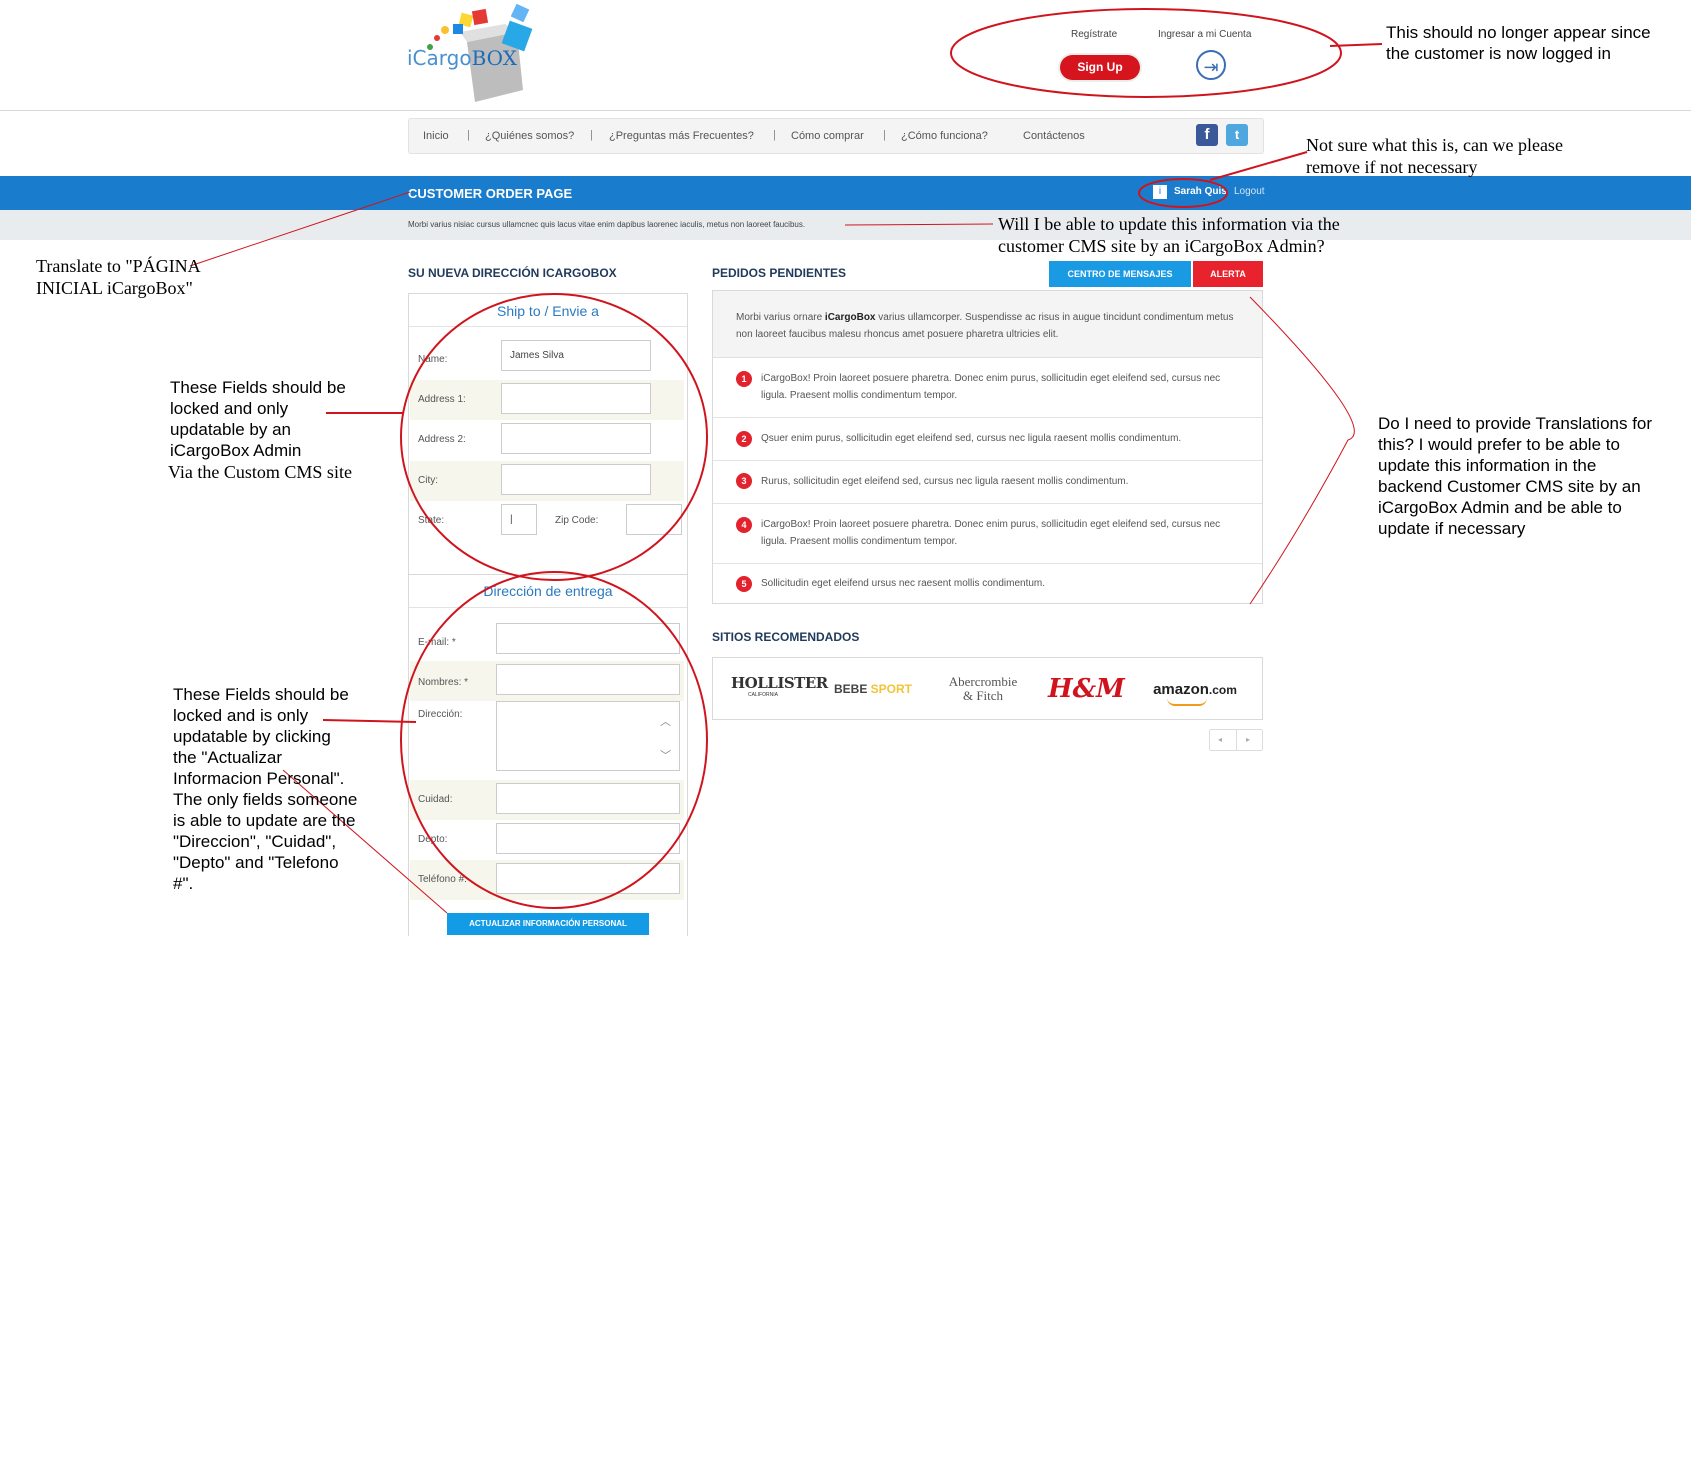 This screenshot has width=1691, height=1478. Describe the element at coordinates (548, 924) in the screenshot. I see `update-info-button: ACTUALIZAR INFORMACIÓN PERSONAL` at that location.